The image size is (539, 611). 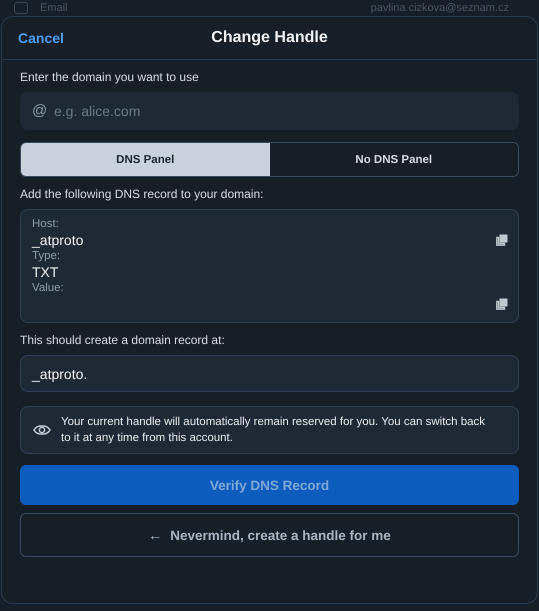 What do you see at coordinates (41, 38) in the screenshot?
I see `cancel-button: Cancel` at bounding box center [41, 38].